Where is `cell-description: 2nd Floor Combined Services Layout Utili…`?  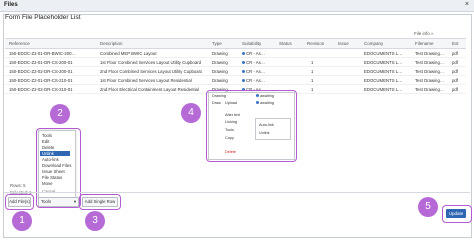
cell-description: 2nd Floor Combined Services Layout Utili… is located at coordinates (151, 71).